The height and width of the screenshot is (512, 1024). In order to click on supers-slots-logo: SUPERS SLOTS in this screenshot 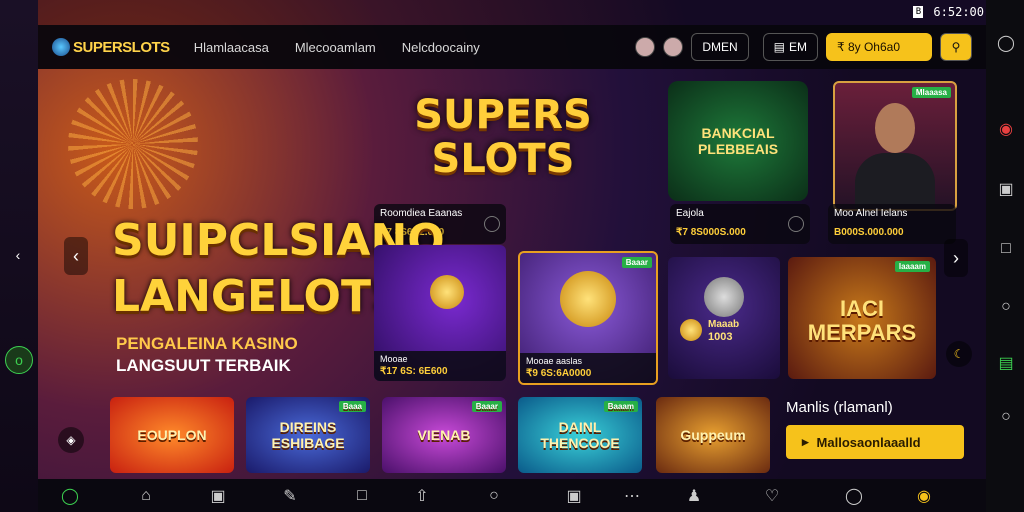, I will do `click(503, 137)`.